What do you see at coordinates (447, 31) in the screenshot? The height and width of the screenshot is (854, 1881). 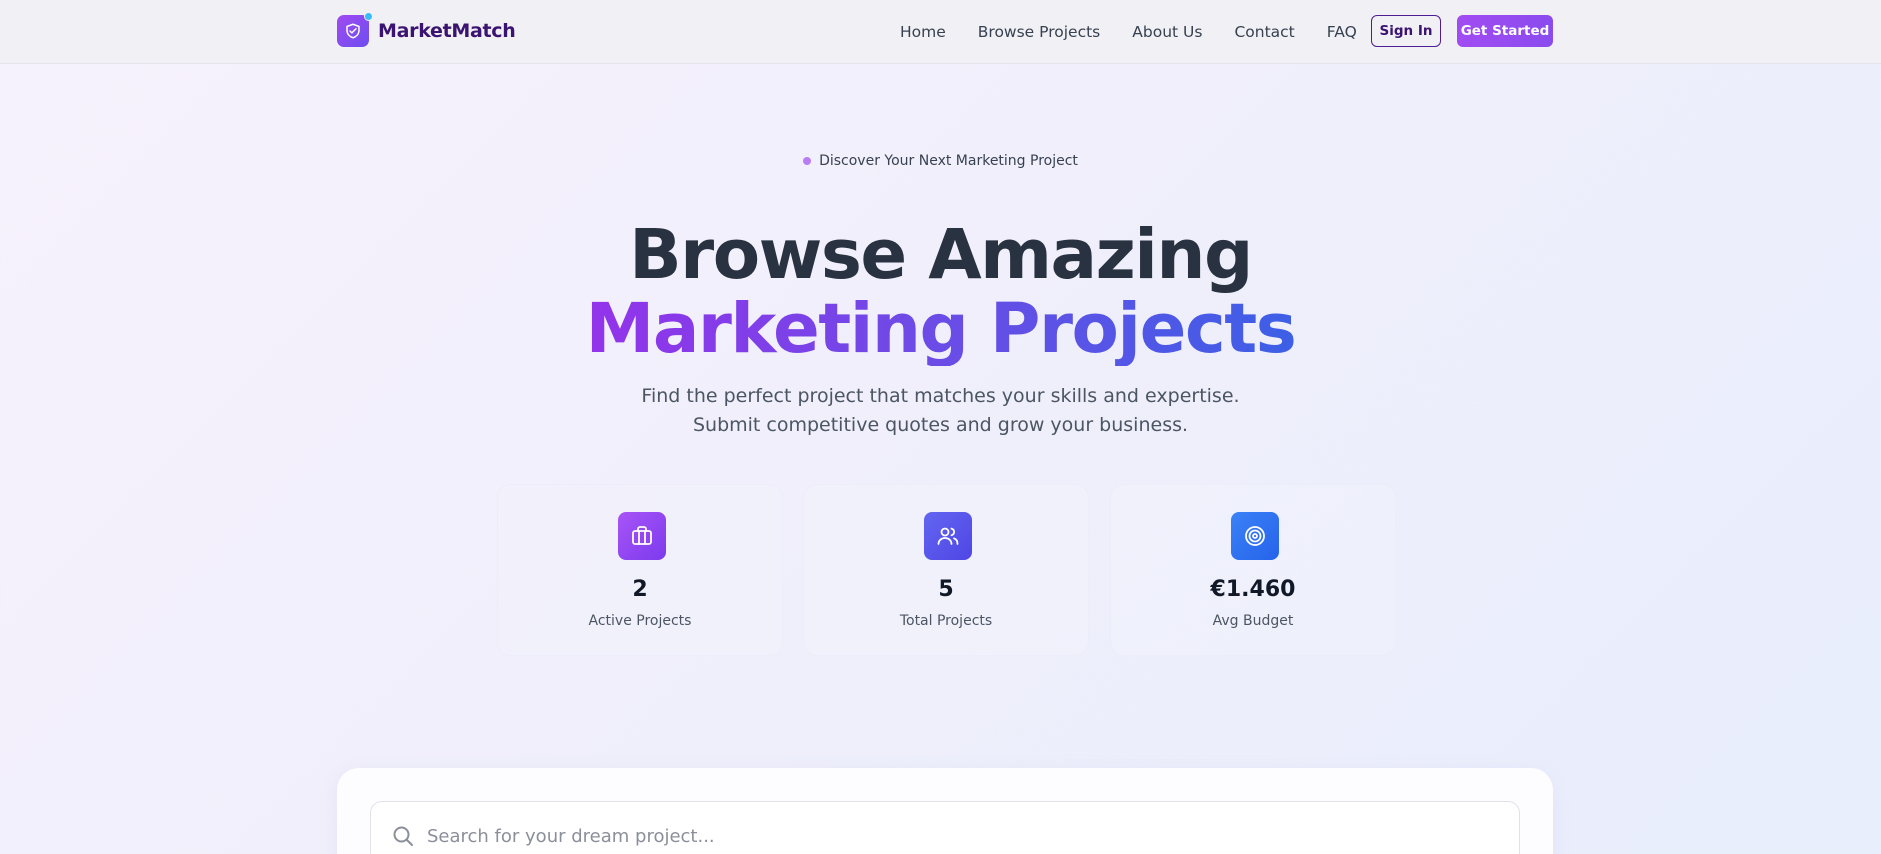 I see `brand-name: MarketMatch` at bounding box center [447, 31].